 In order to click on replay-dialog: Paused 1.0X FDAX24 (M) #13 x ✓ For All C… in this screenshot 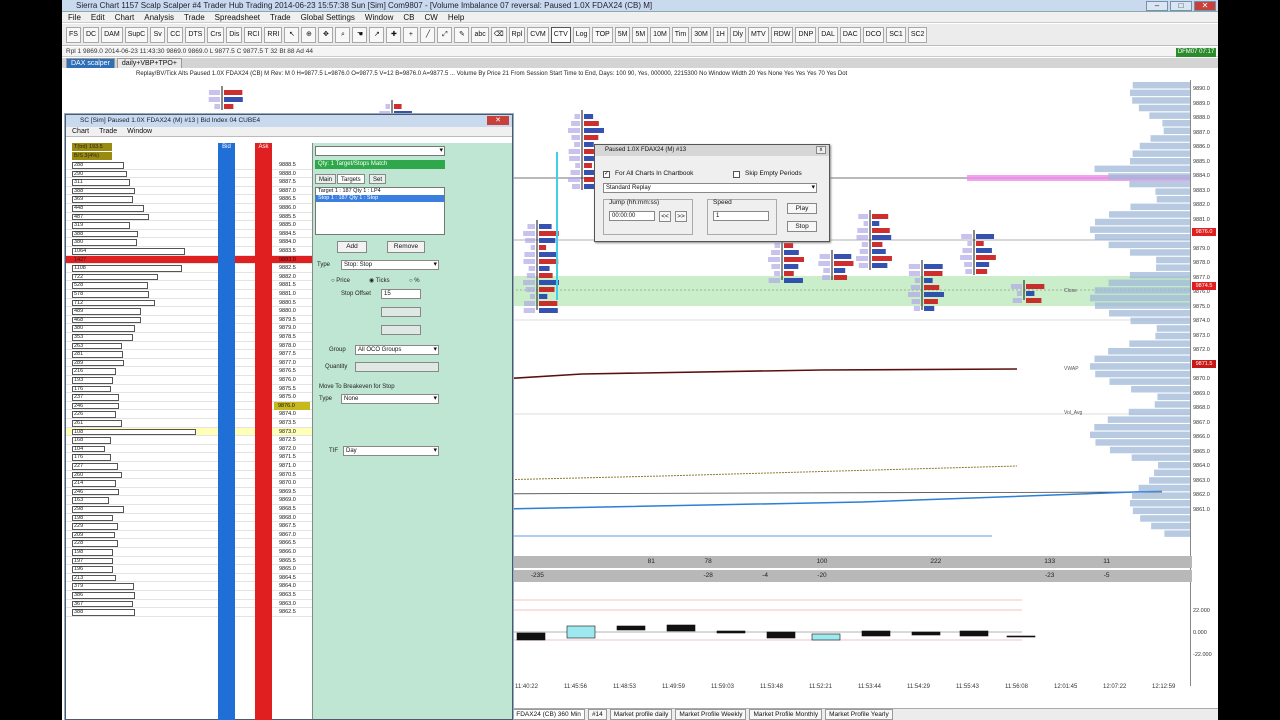, I will do `click(712, 193)`.